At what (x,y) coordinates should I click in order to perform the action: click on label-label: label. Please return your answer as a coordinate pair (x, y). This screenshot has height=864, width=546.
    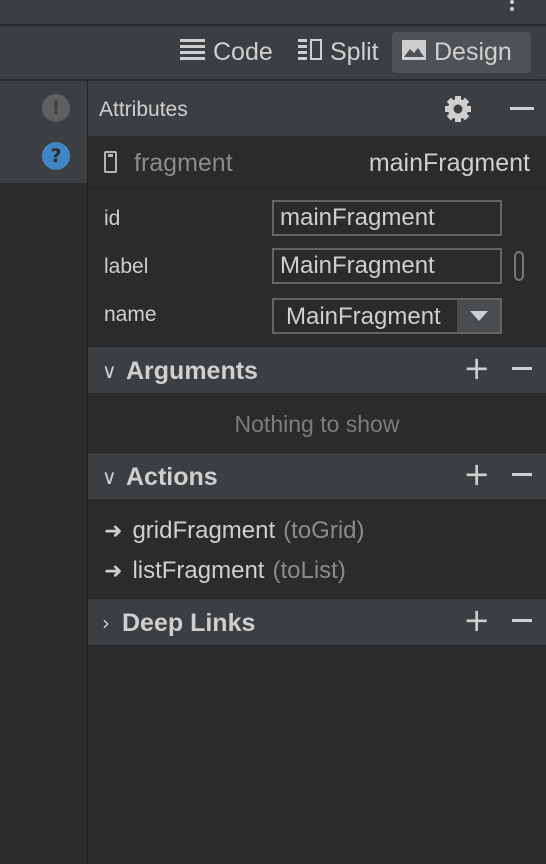
    Looking at the image, I should click on (126, 266).